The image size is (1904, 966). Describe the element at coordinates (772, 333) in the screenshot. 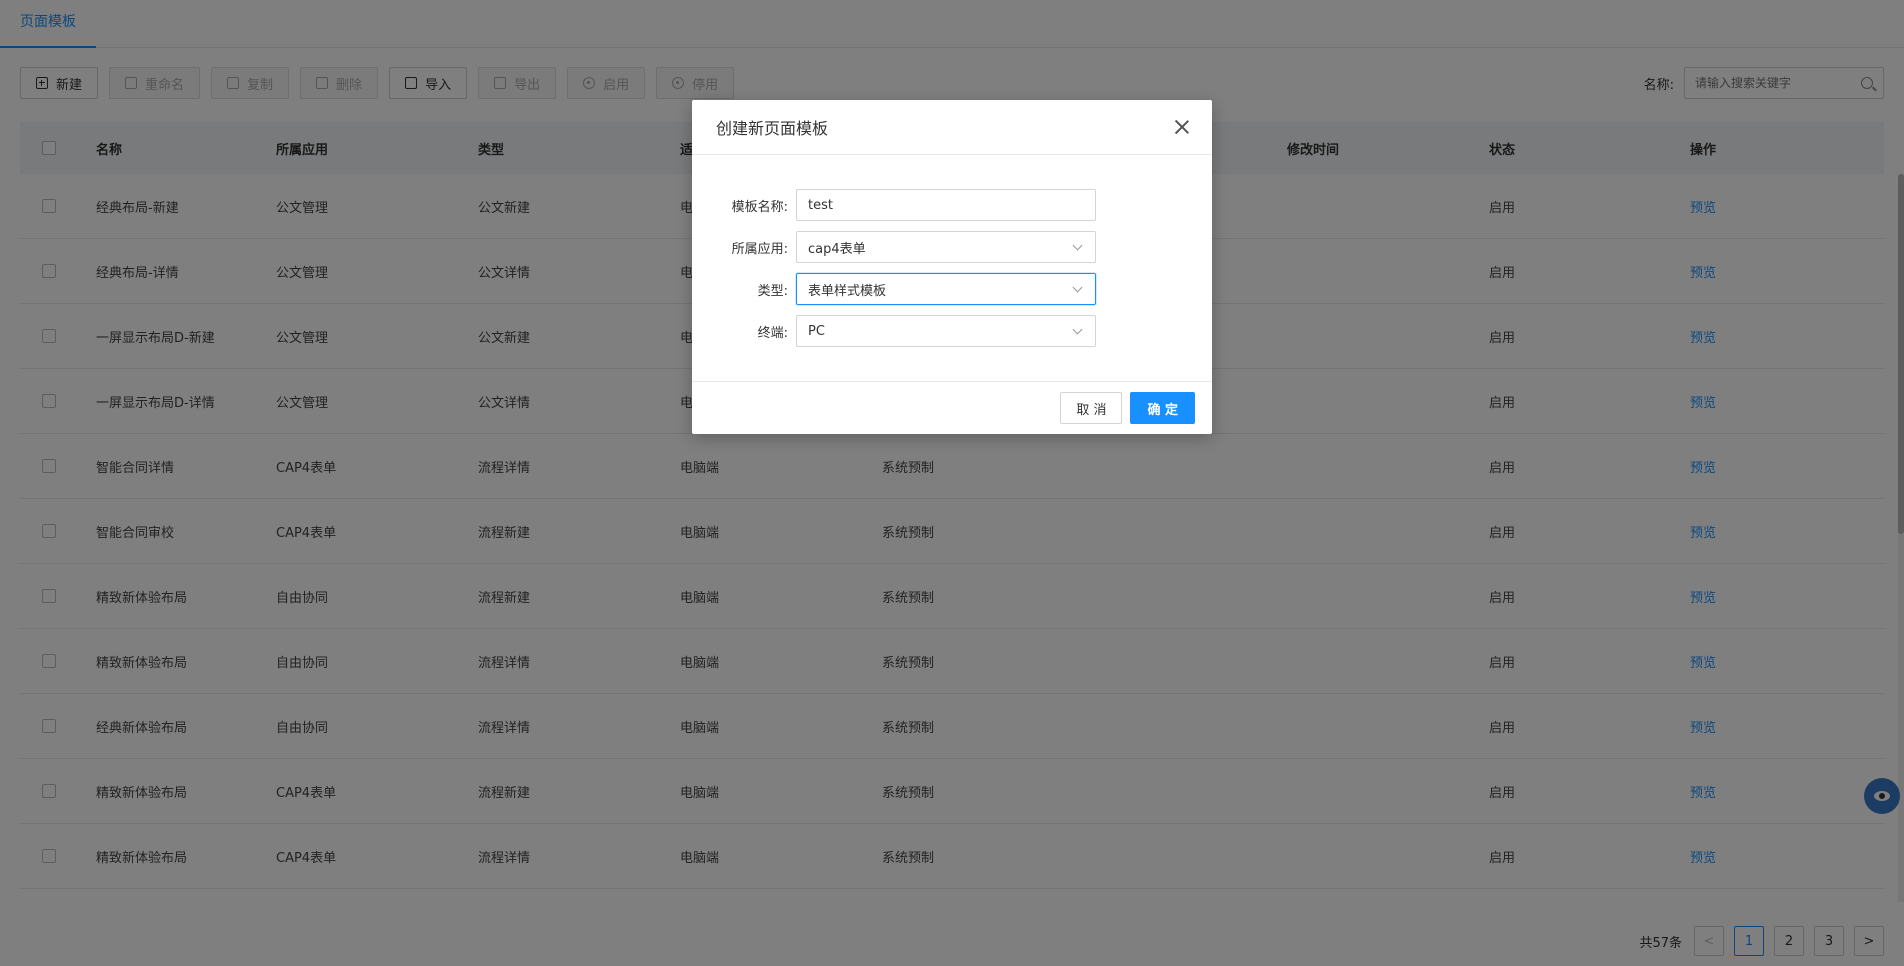

I see `terminal-label: 终端:` at that location.